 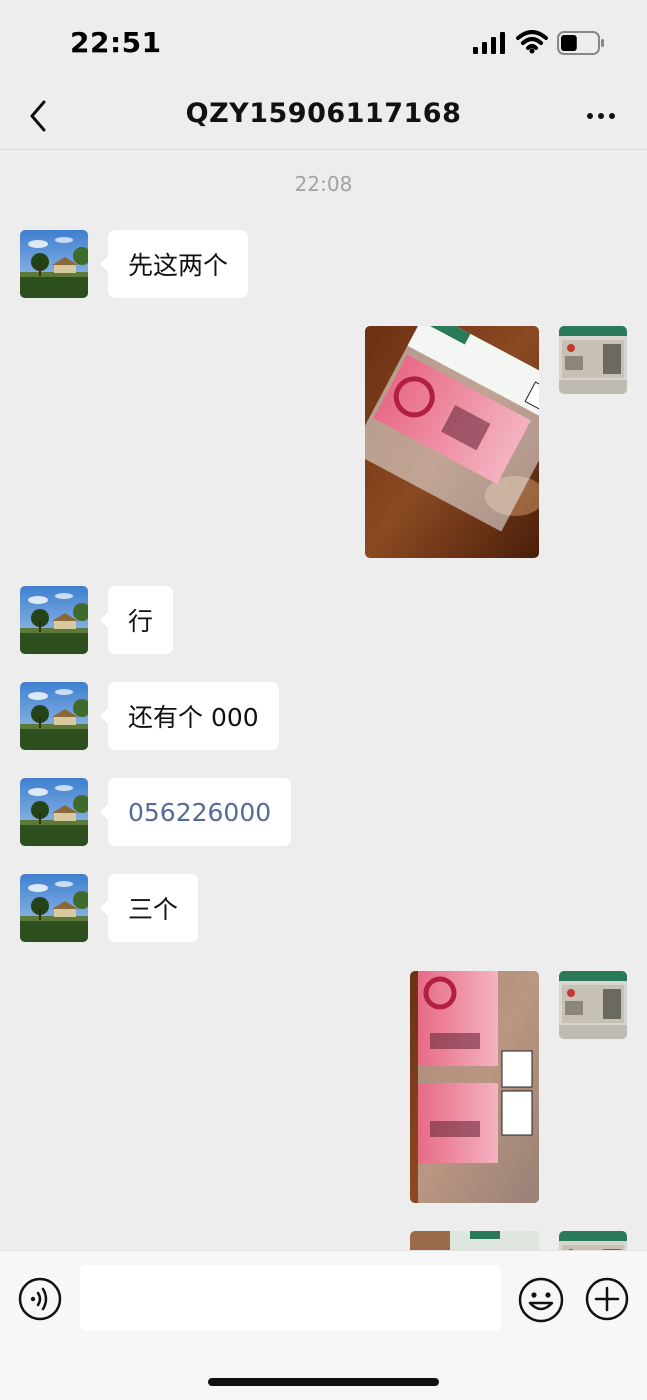 I want to click on message-bubble: 还有个 000, so click(x=189, y=716).